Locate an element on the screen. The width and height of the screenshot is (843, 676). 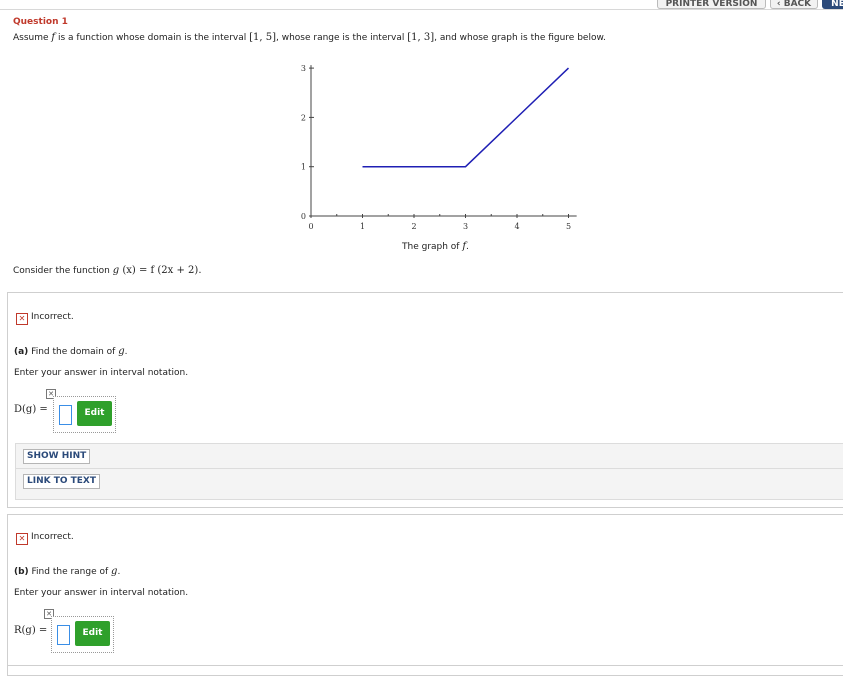
part-a-edit-button: Edit is located at coordinates (94, 413).